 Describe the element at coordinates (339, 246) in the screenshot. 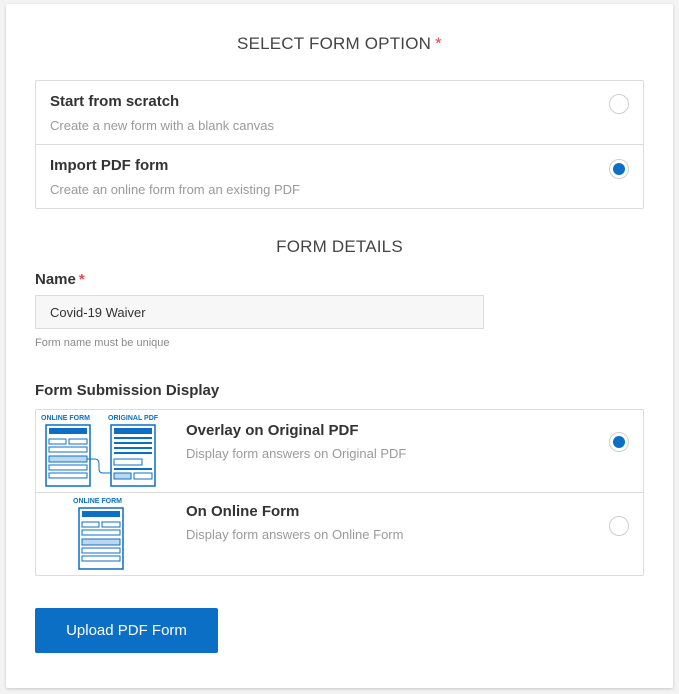

I see `form-details-title: FORM DETAILS` at that location.